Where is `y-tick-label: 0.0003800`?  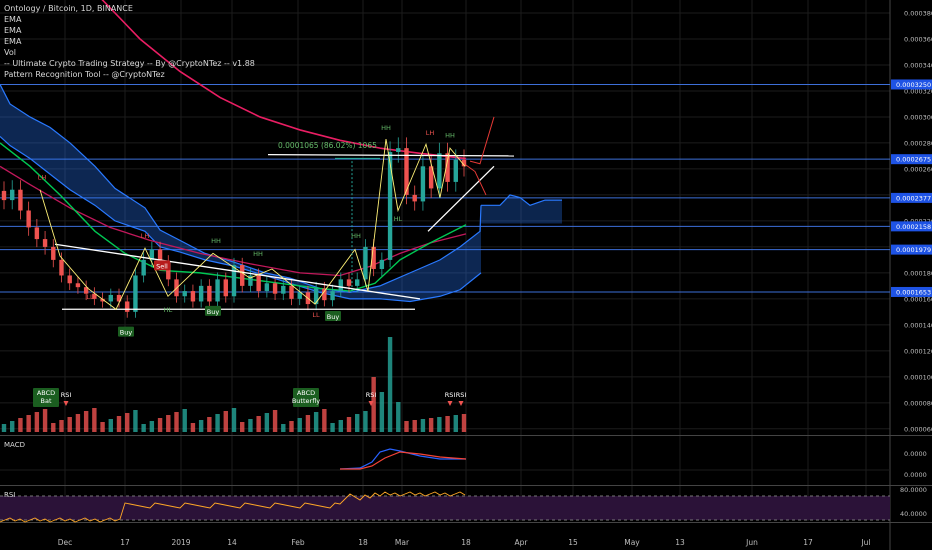 y-tick-label: 0.0003800 is located at coordinates (918, 13).